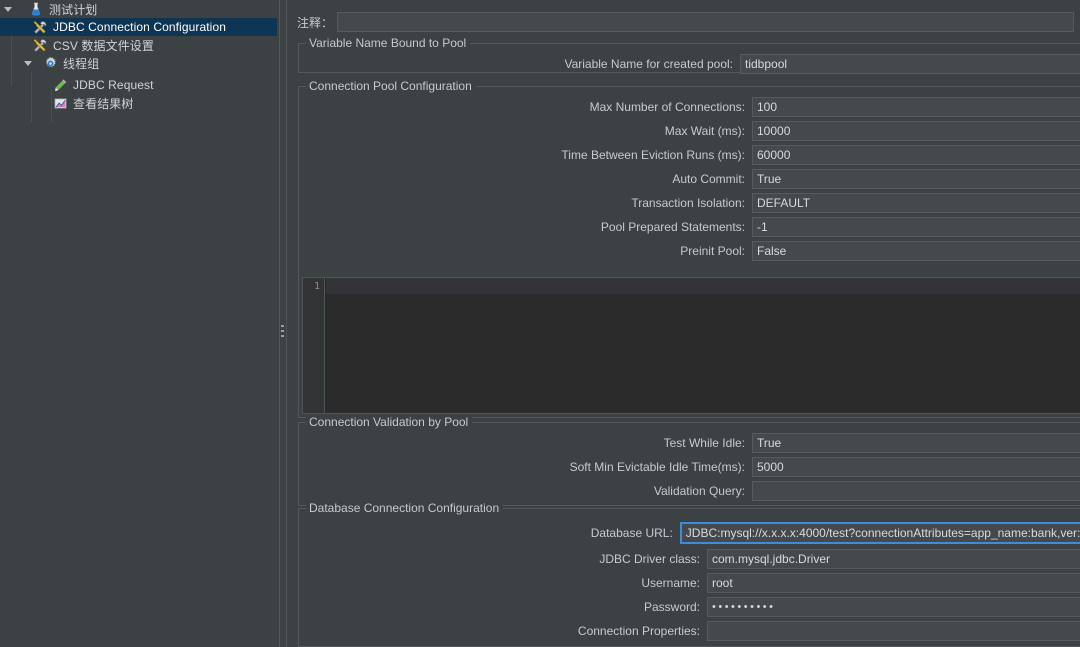 The width and height of the screenshot is (1080, 647). What do you see at coordinates (910, 64) in the screenshot?
I see `variable-name-for-created-pool-input: tidbpool` at bounding box center [910, 64].